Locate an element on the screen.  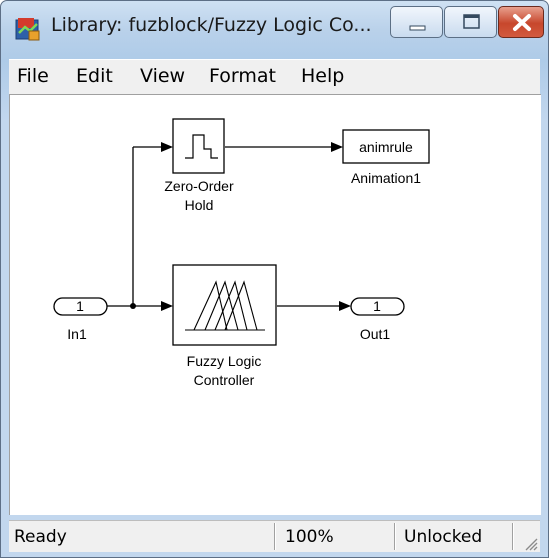
status-zoom: 100% is located at coordinates (309, 537).